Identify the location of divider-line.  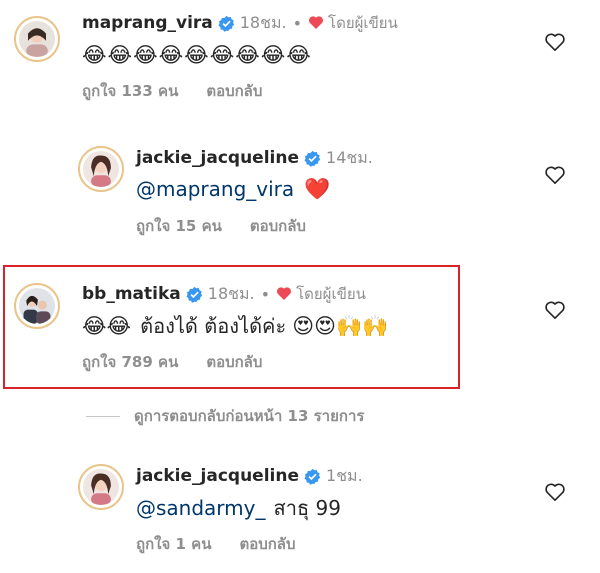
(103, 416).